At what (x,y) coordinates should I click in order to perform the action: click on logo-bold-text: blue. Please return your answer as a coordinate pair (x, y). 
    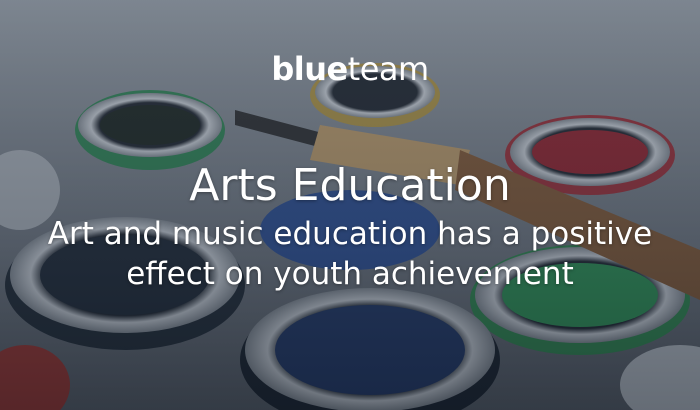
    Looking at the image, I should click on (309, 69).